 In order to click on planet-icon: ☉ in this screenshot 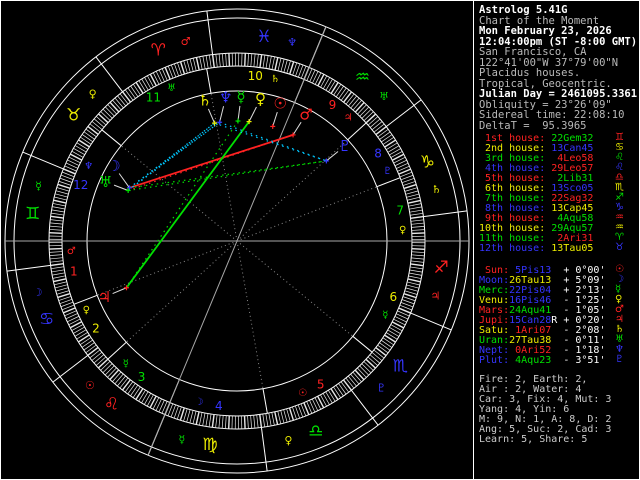, I will do `click(279, 104)`.